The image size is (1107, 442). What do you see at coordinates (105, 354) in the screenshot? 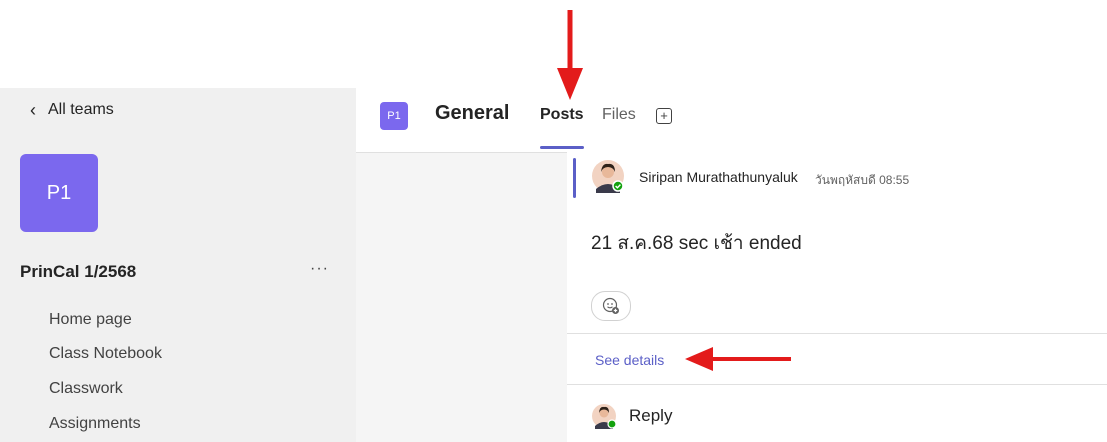
I see `sidebar-item-class-notebook: Class Notebook` at bounding box center [105, 354].